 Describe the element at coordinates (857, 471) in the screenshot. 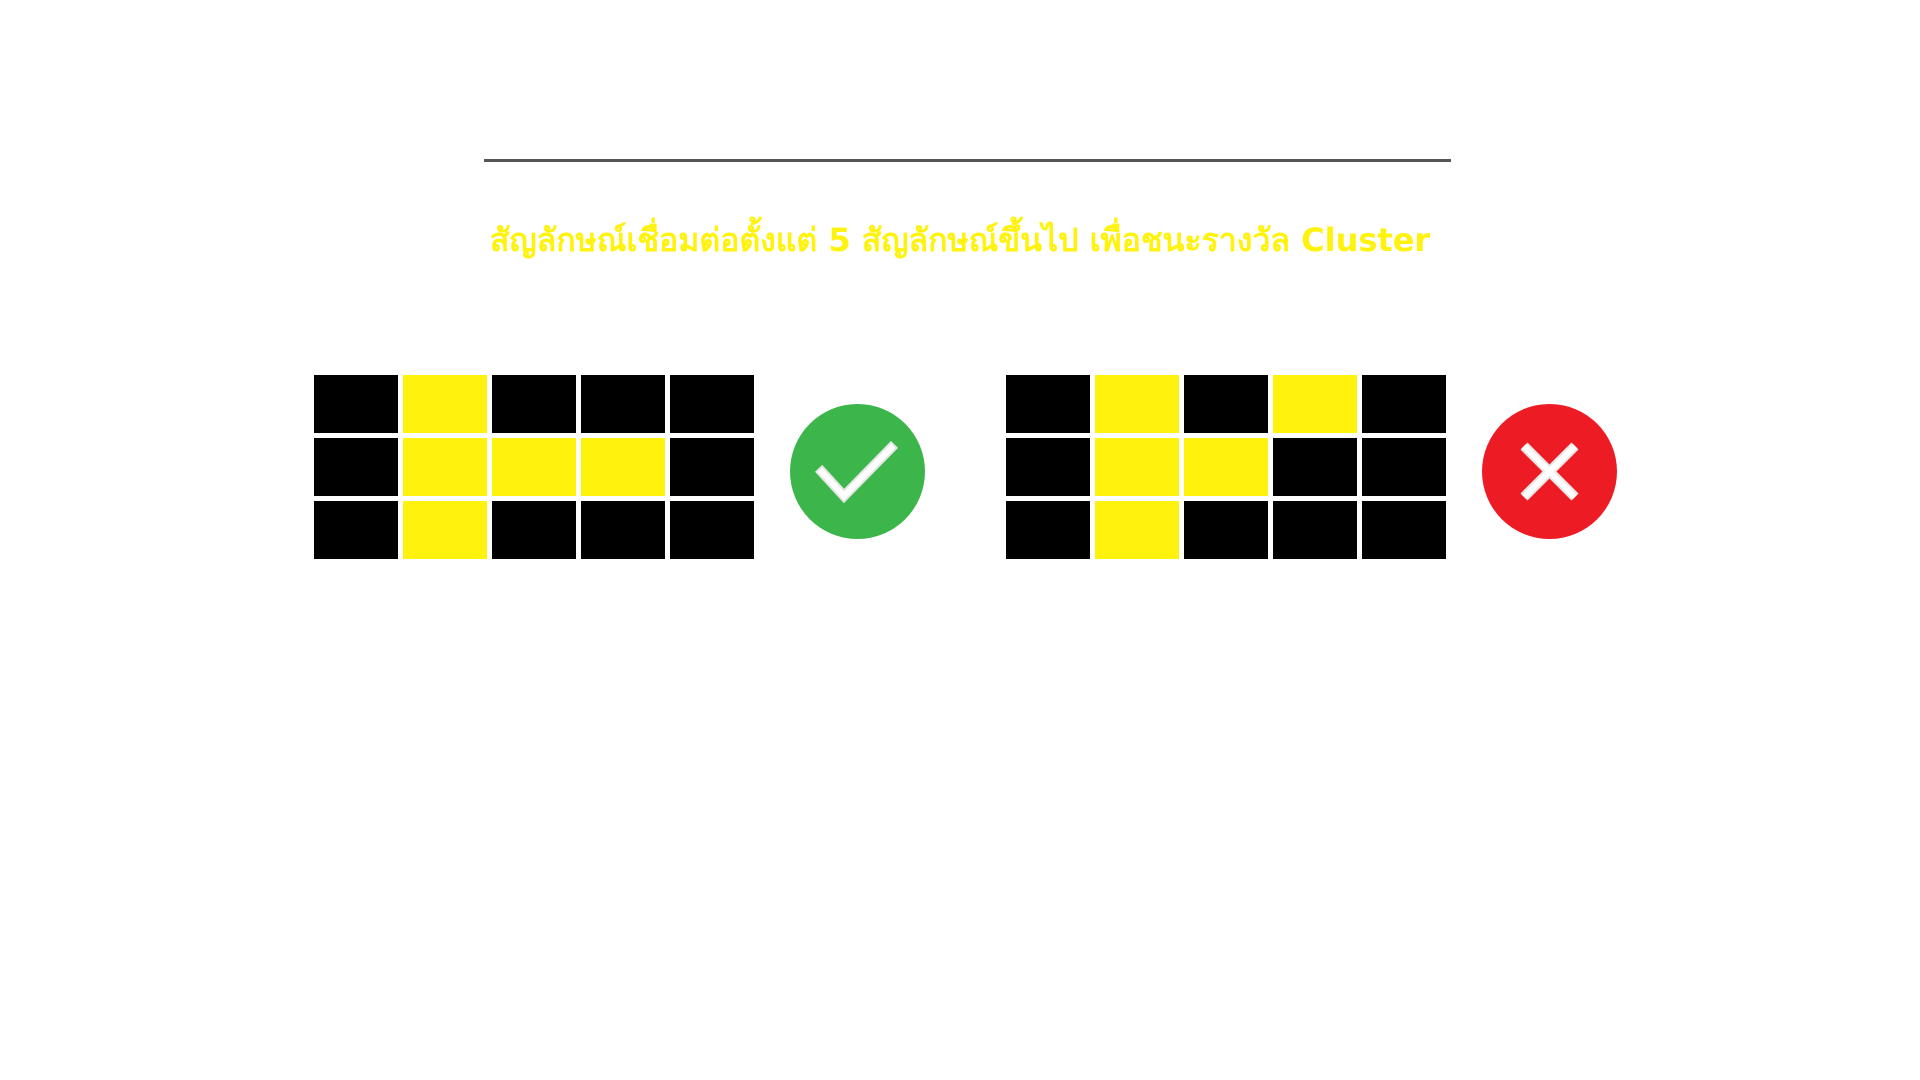

I see `check-icon` at that location.